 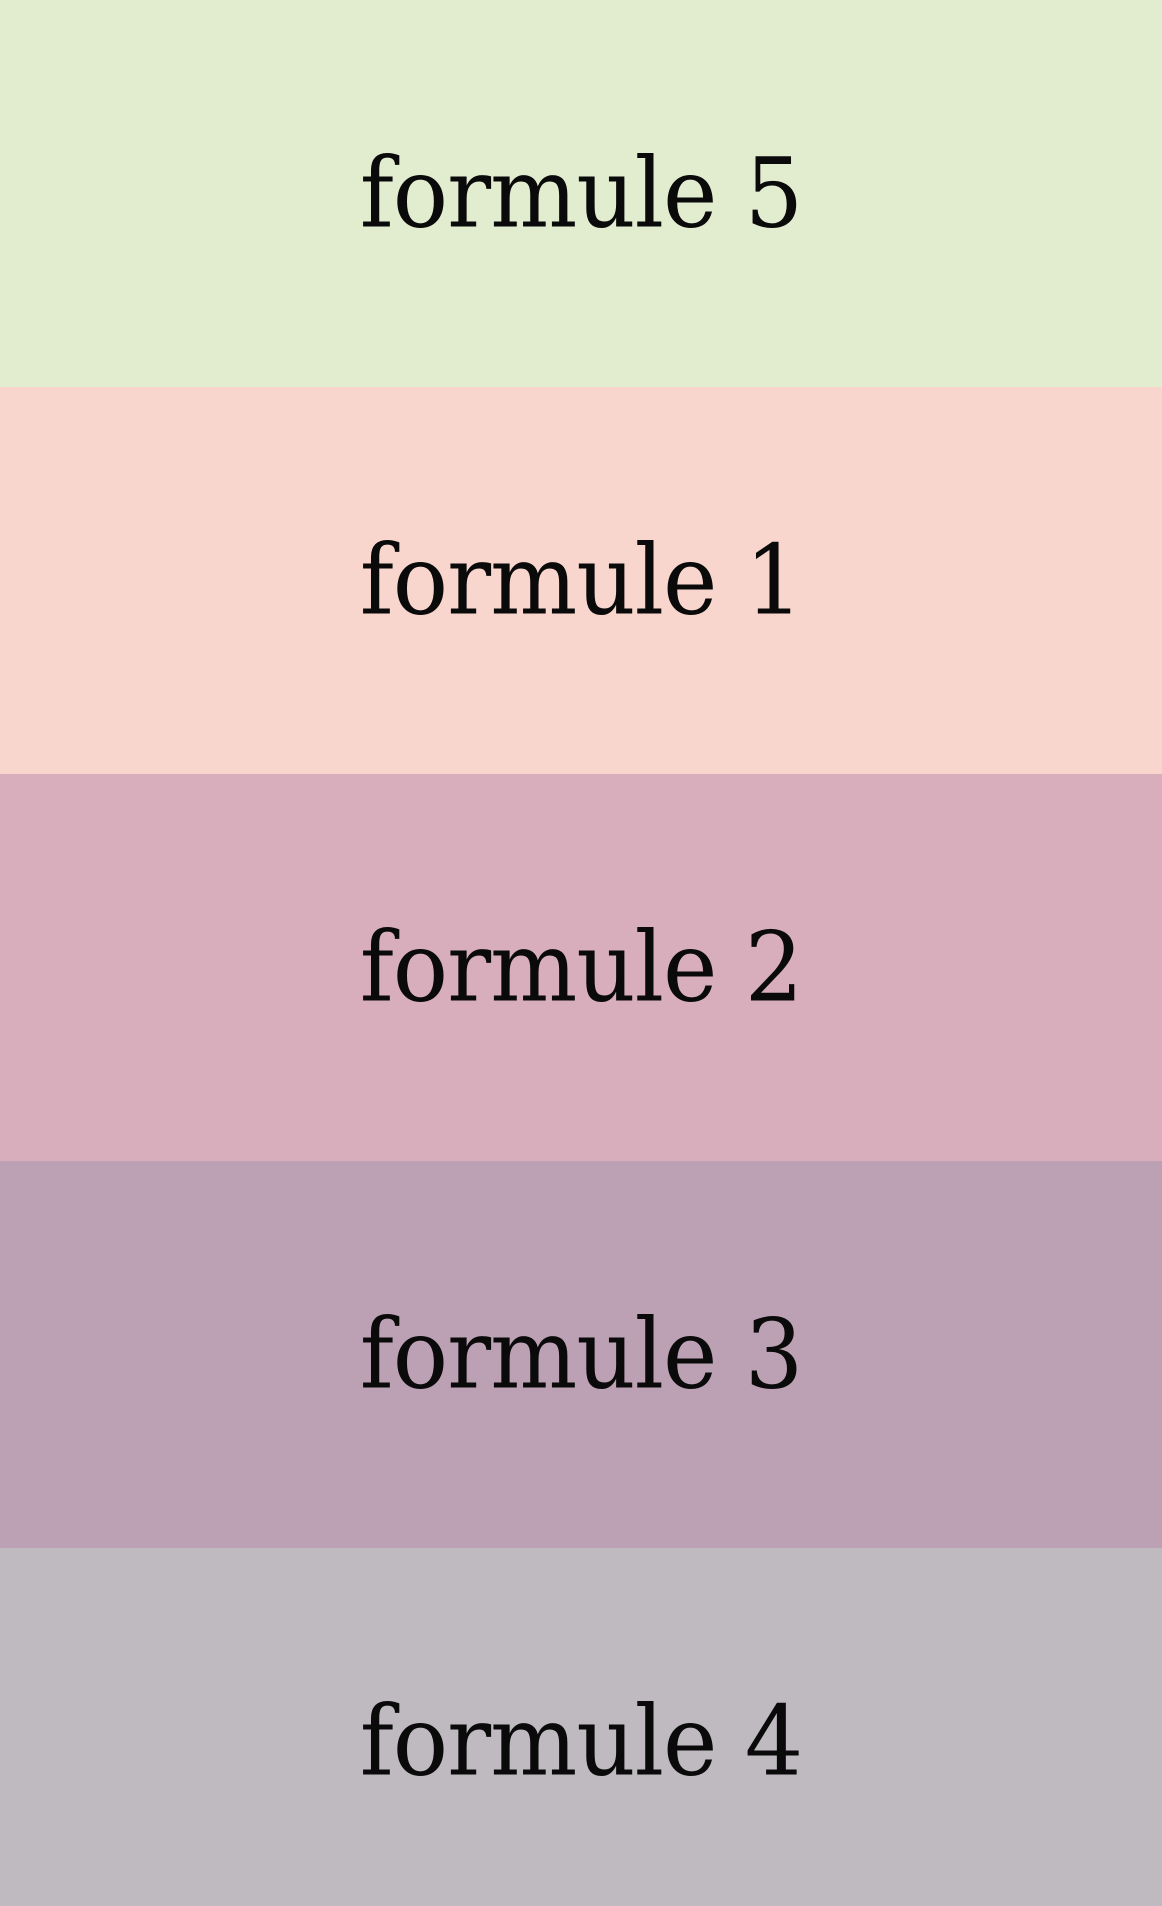 I want to click on formule-4-label: formule 4, so click(x=581, y=1741).